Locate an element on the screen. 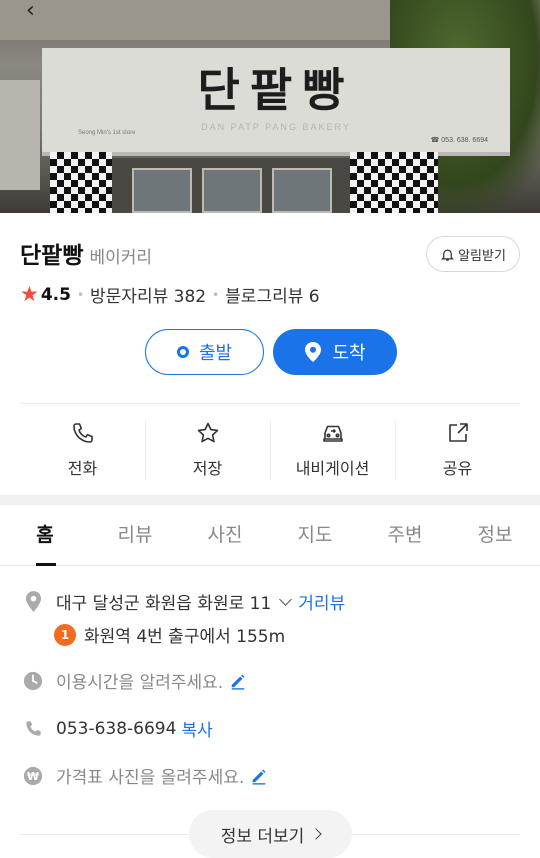 The height and width of the screenshot is (858, 540). signboard-title: 단팥빵 is located at coordinates (276, 90).